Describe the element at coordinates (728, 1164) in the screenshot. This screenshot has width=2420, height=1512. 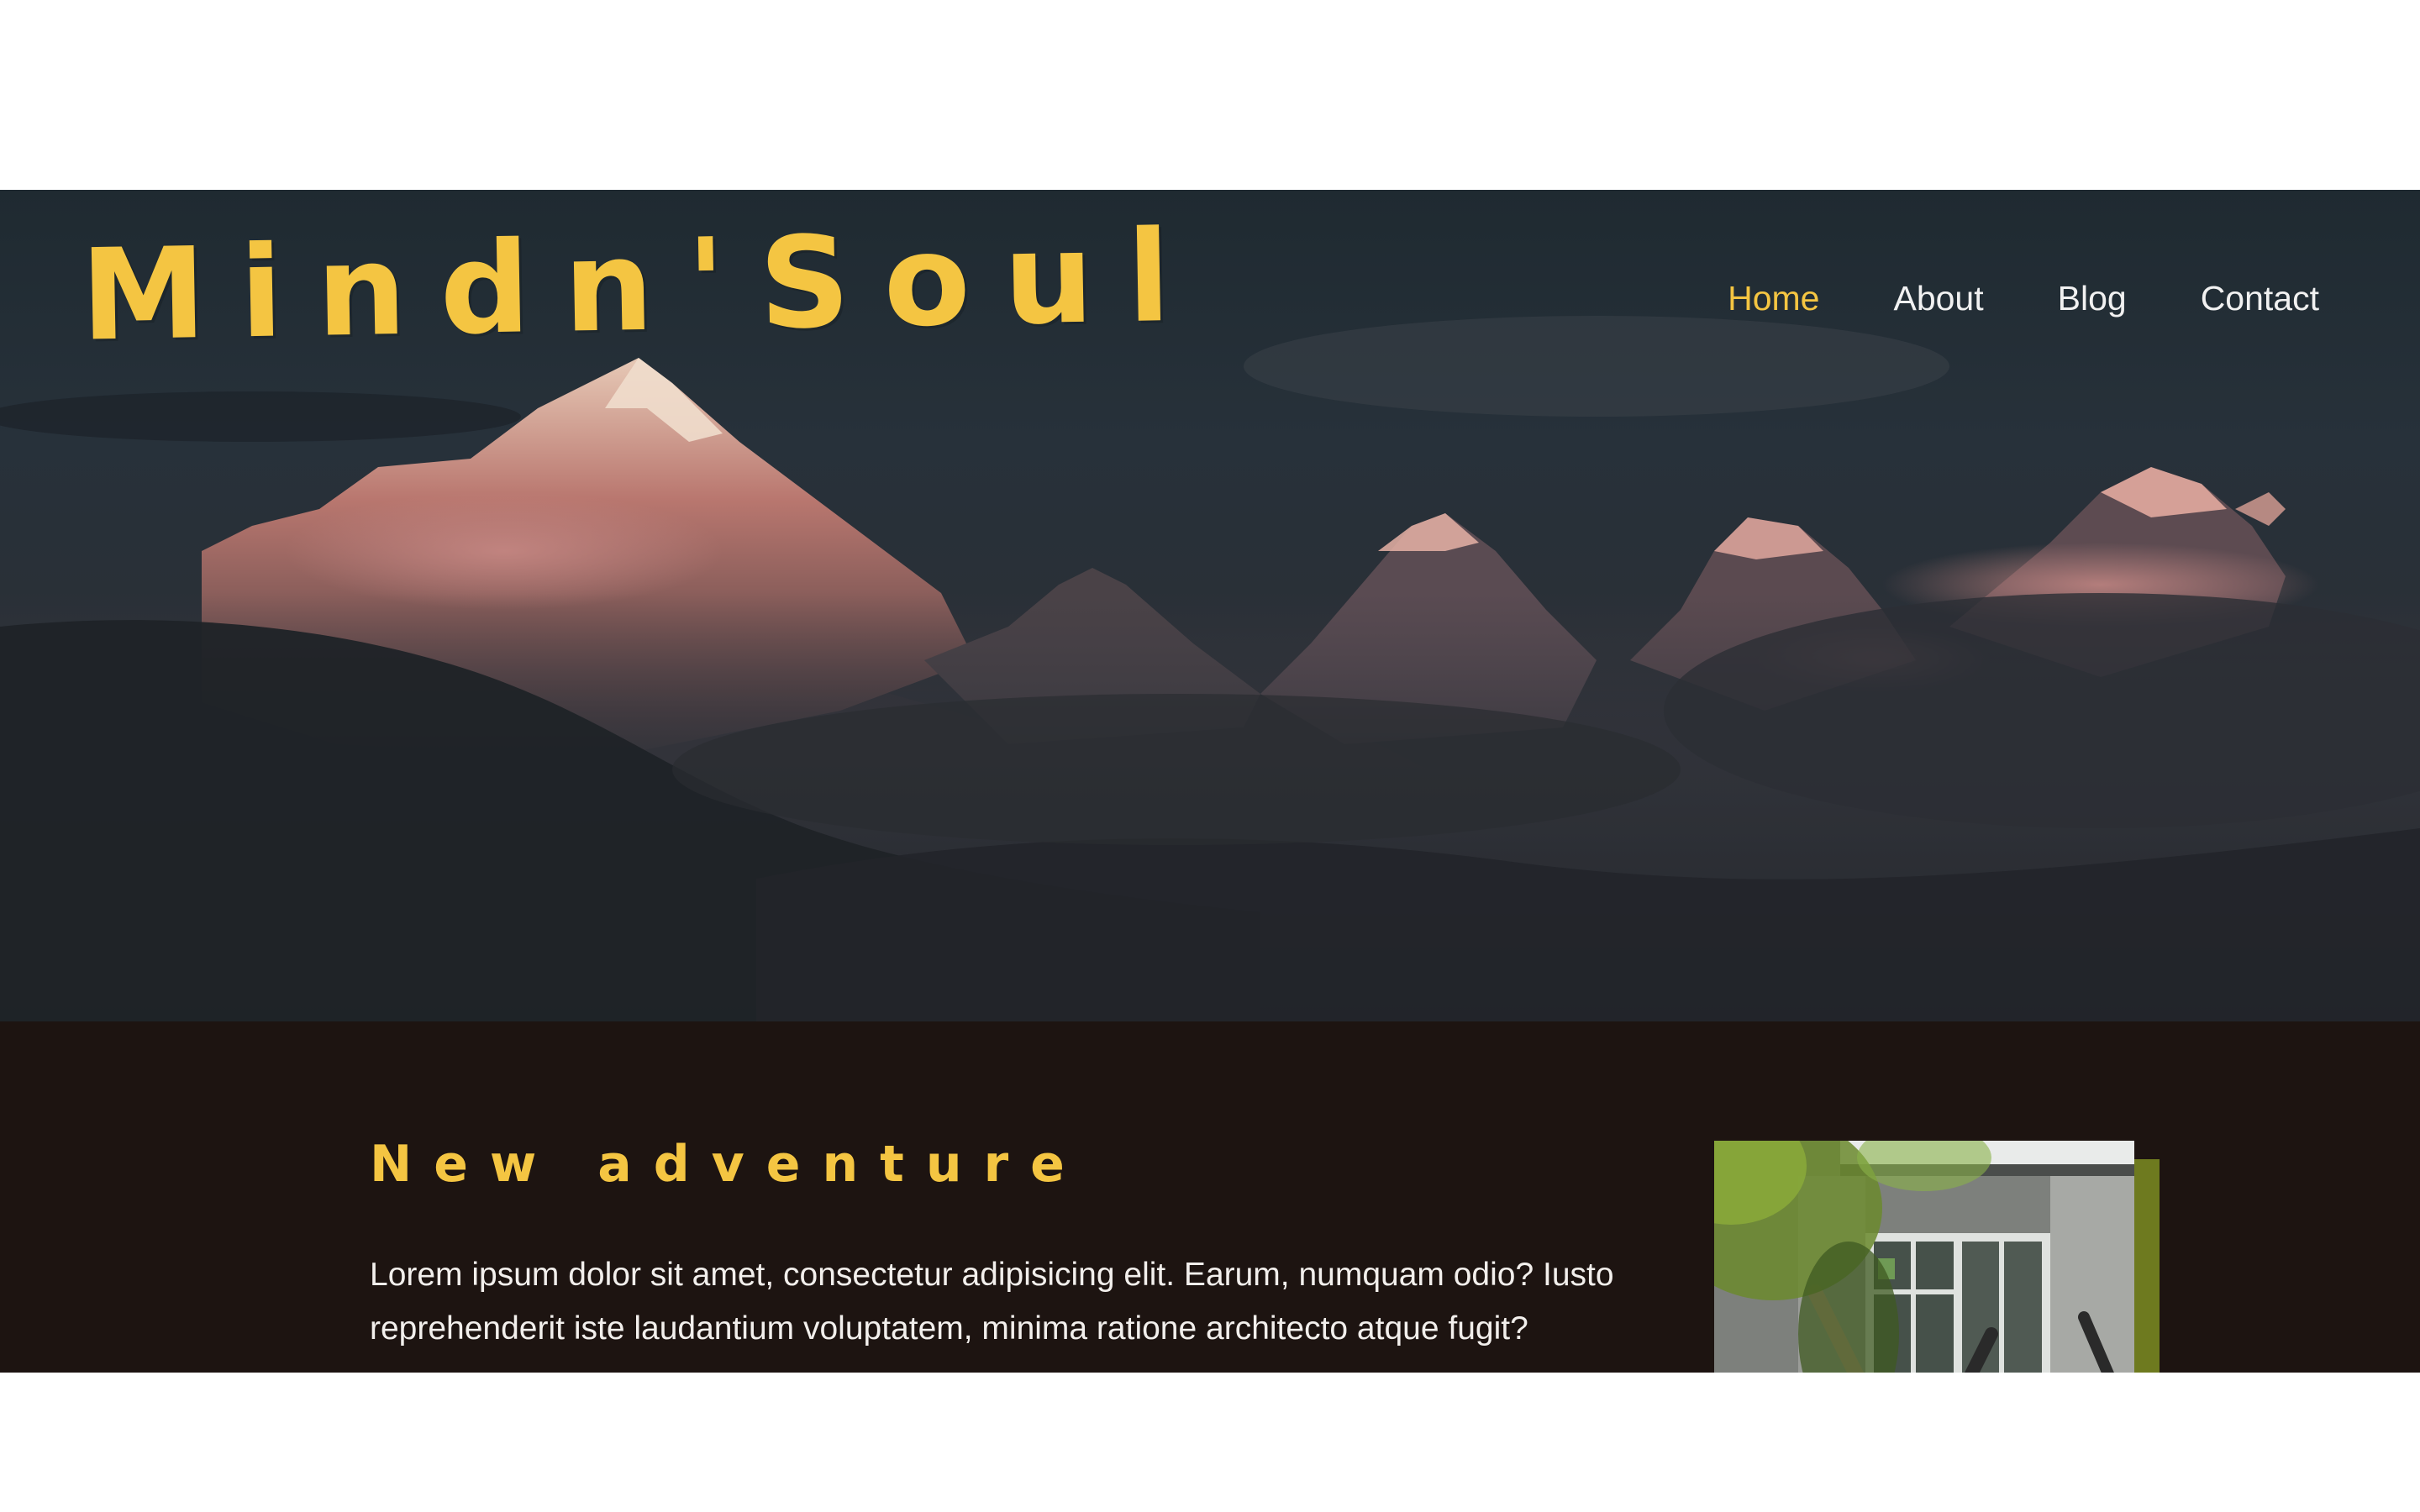
I see `article-title: New adventure` at that location.